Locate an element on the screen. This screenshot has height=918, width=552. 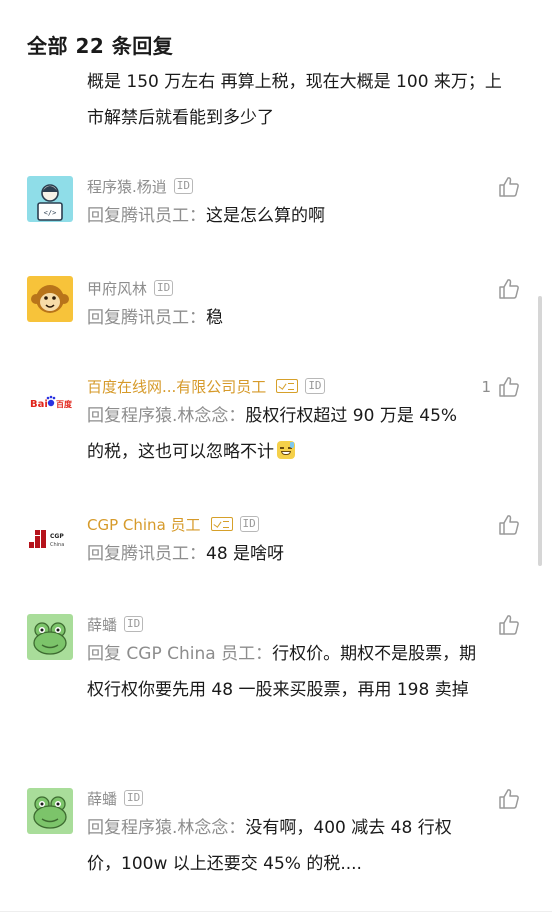
cgp-china-logo-icon: CGP China is located at coordinates (50, 537).